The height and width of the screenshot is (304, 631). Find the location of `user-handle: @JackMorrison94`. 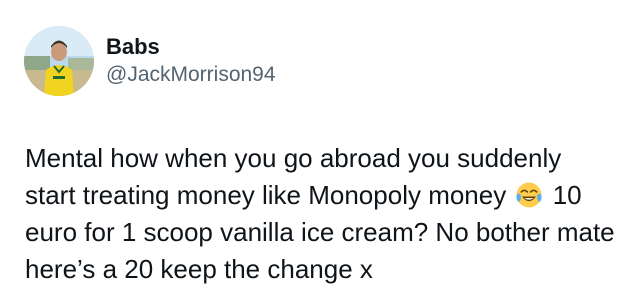

user-handle: @JackMorrison94 is located at coordinates (191, 75).